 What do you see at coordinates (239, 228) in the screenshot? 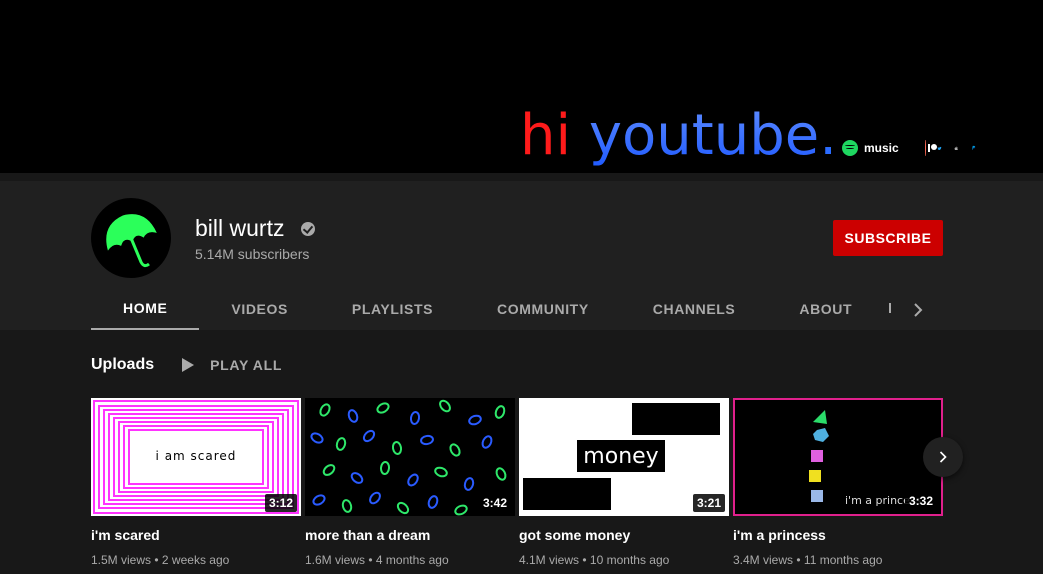
I see `channel-name: bill wurtz` at bounding box center [239, 228].